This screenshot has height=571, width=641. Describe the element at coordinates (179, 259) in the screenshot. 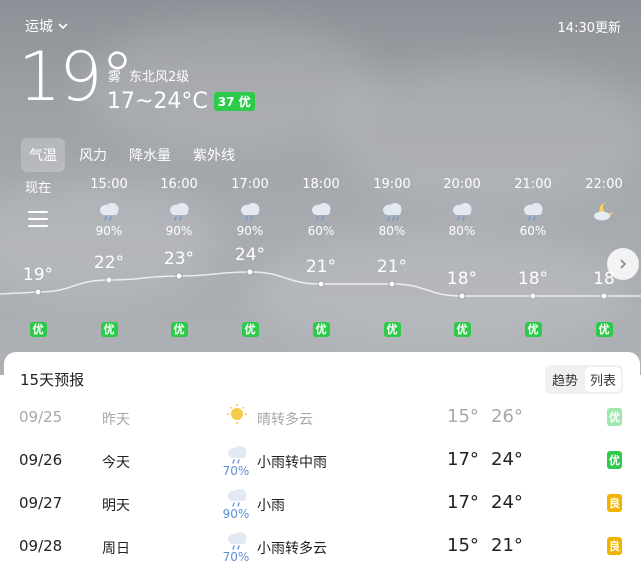

I see `hour-temp: 23°` at that location.